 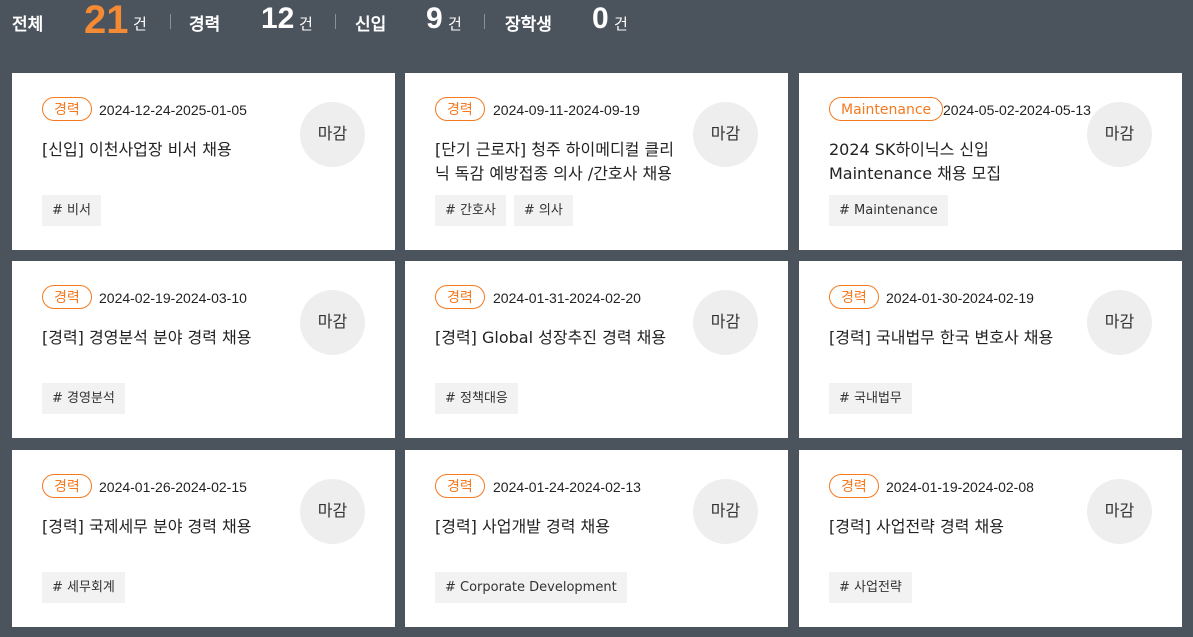 What do you see at coordinates (621, 24) in the screenshot?
I see `summary-scholarship-unit: 건` at bounding box center [621, 24].